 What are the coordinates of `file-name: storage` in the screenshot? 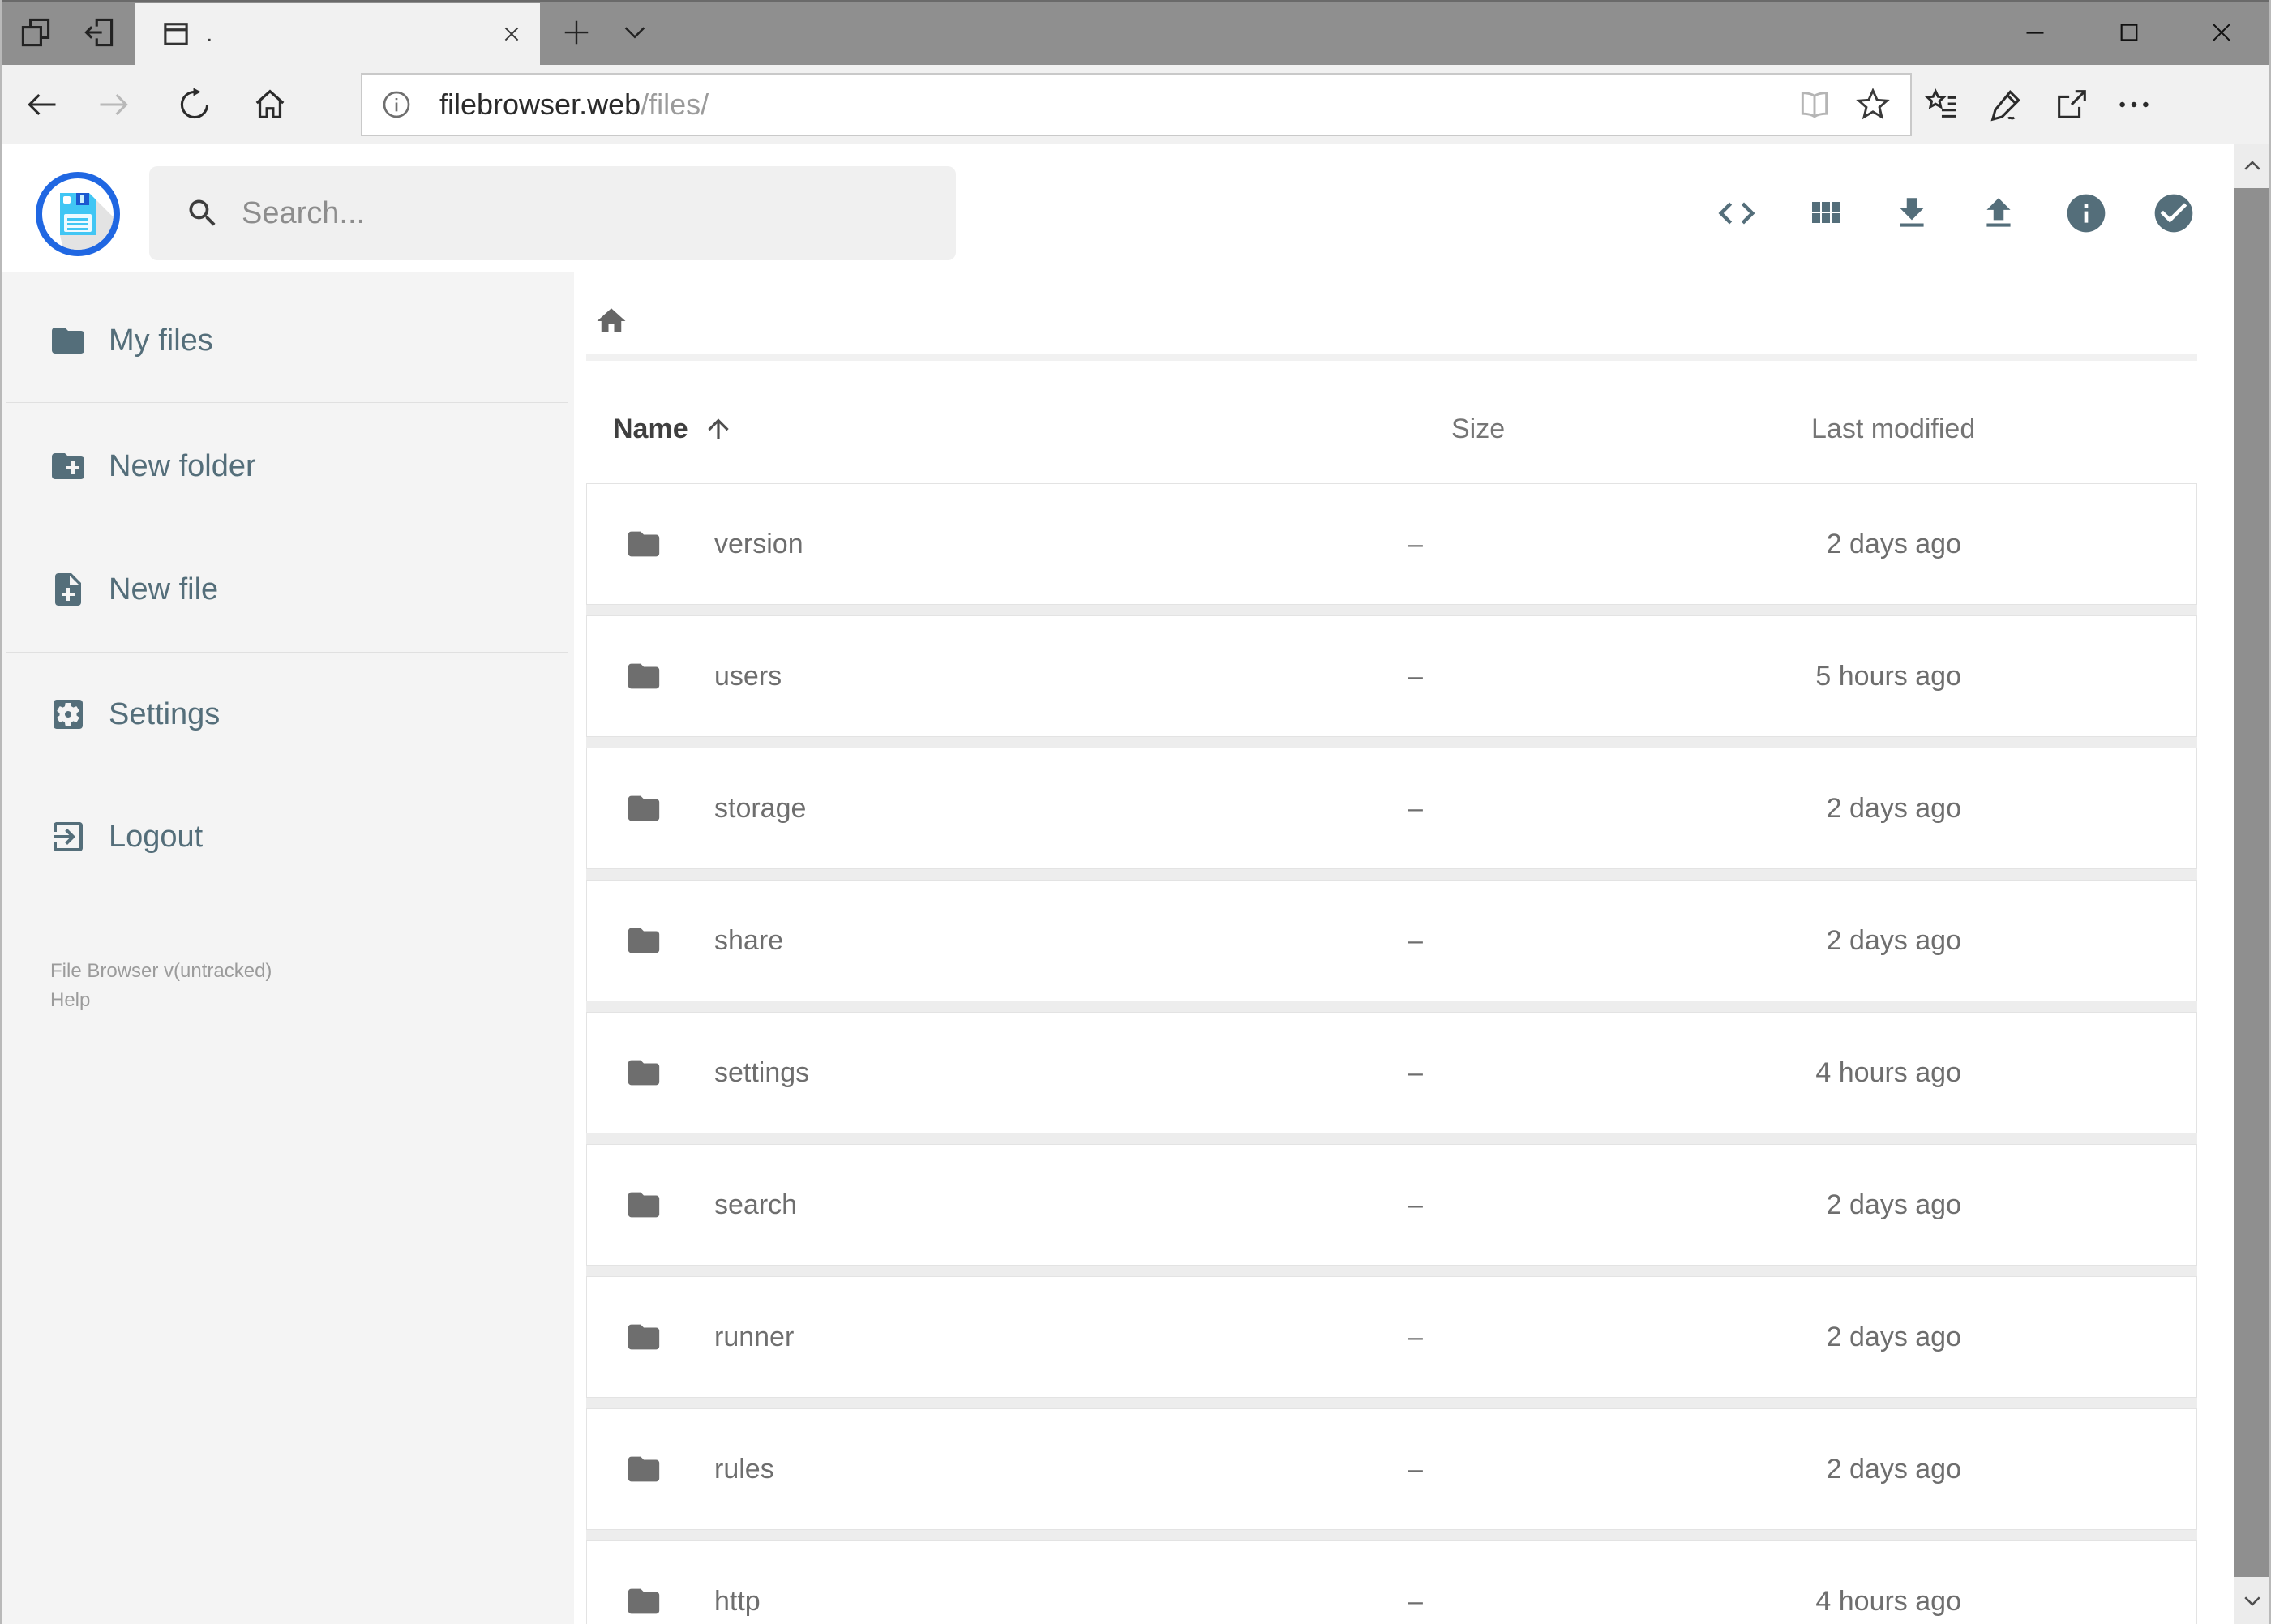 It's located at (760, 808).